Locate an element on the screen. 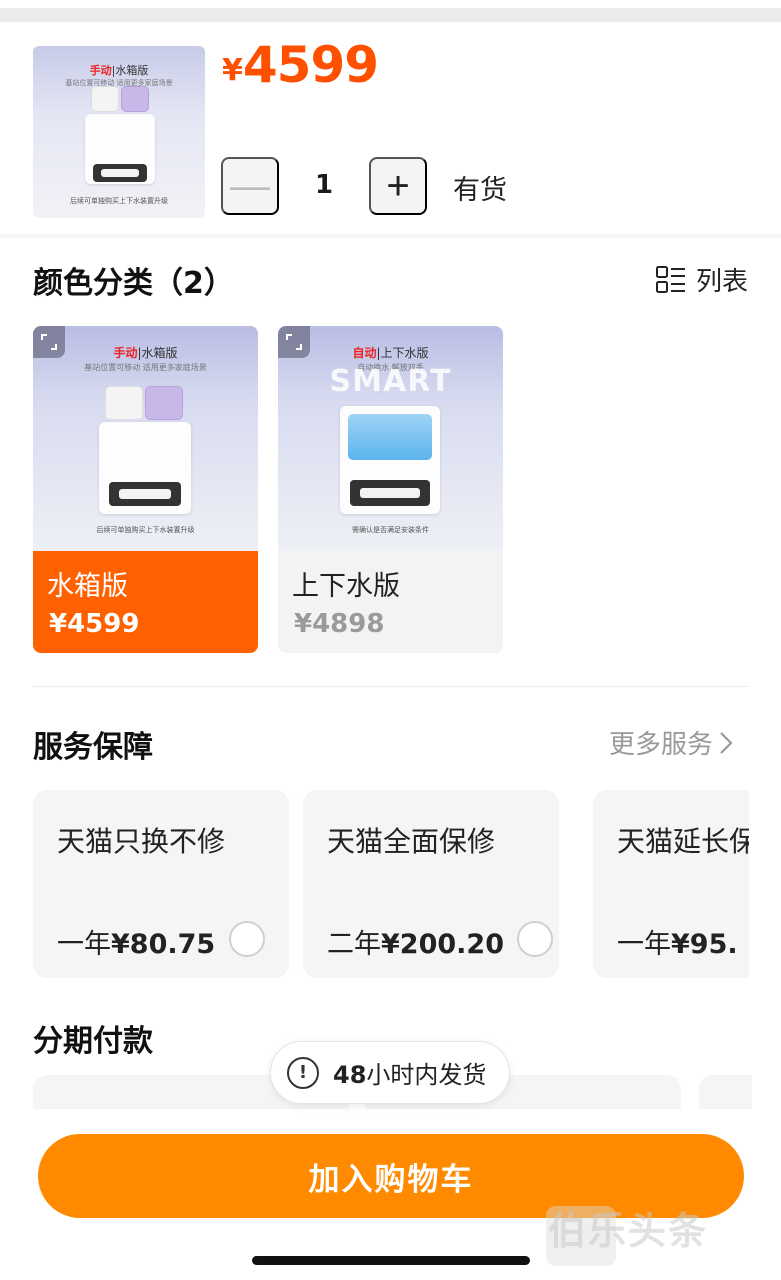  variant-price: ¥4898 is located at coordinates (339, 624).